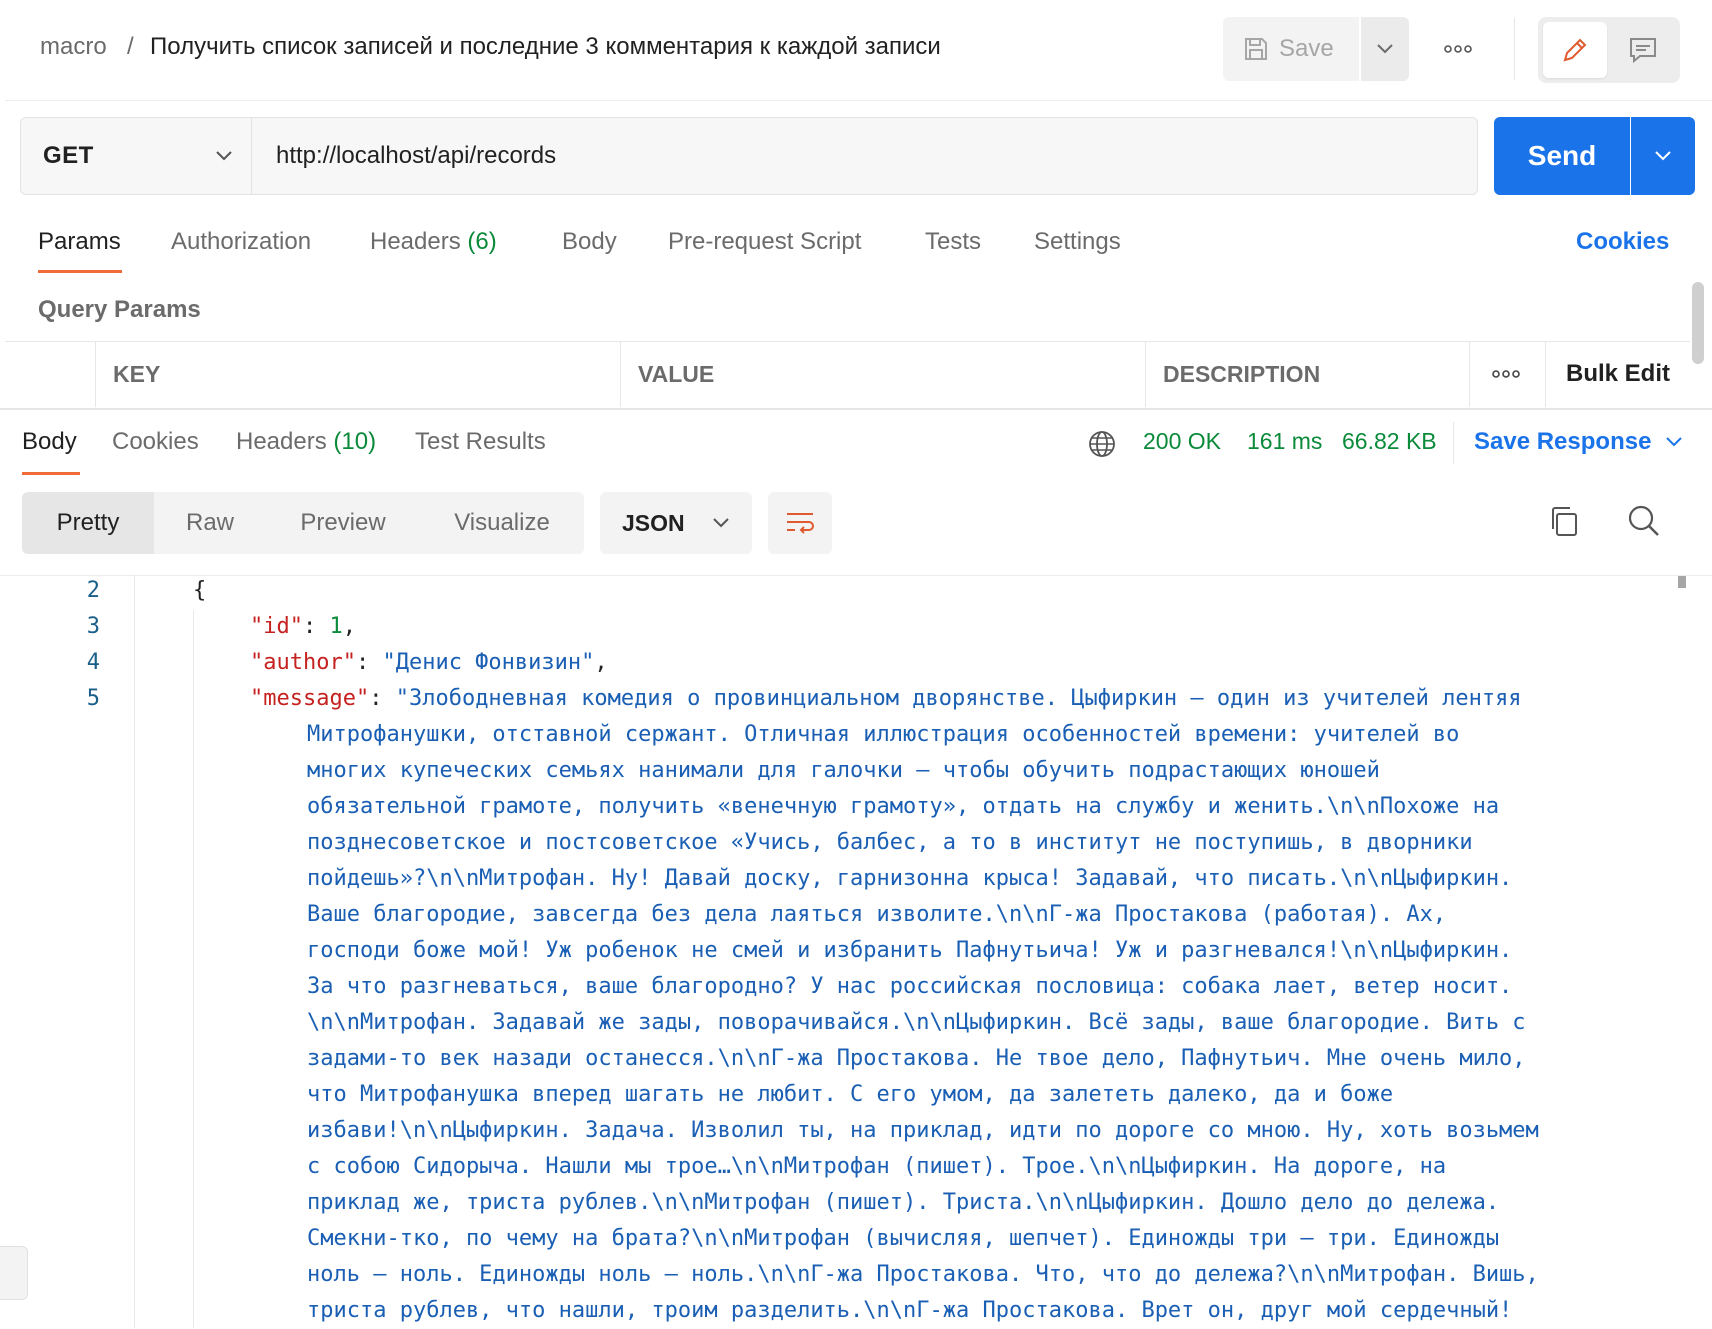  I want to click on visualize-button: Visualize, so click(502, 523).